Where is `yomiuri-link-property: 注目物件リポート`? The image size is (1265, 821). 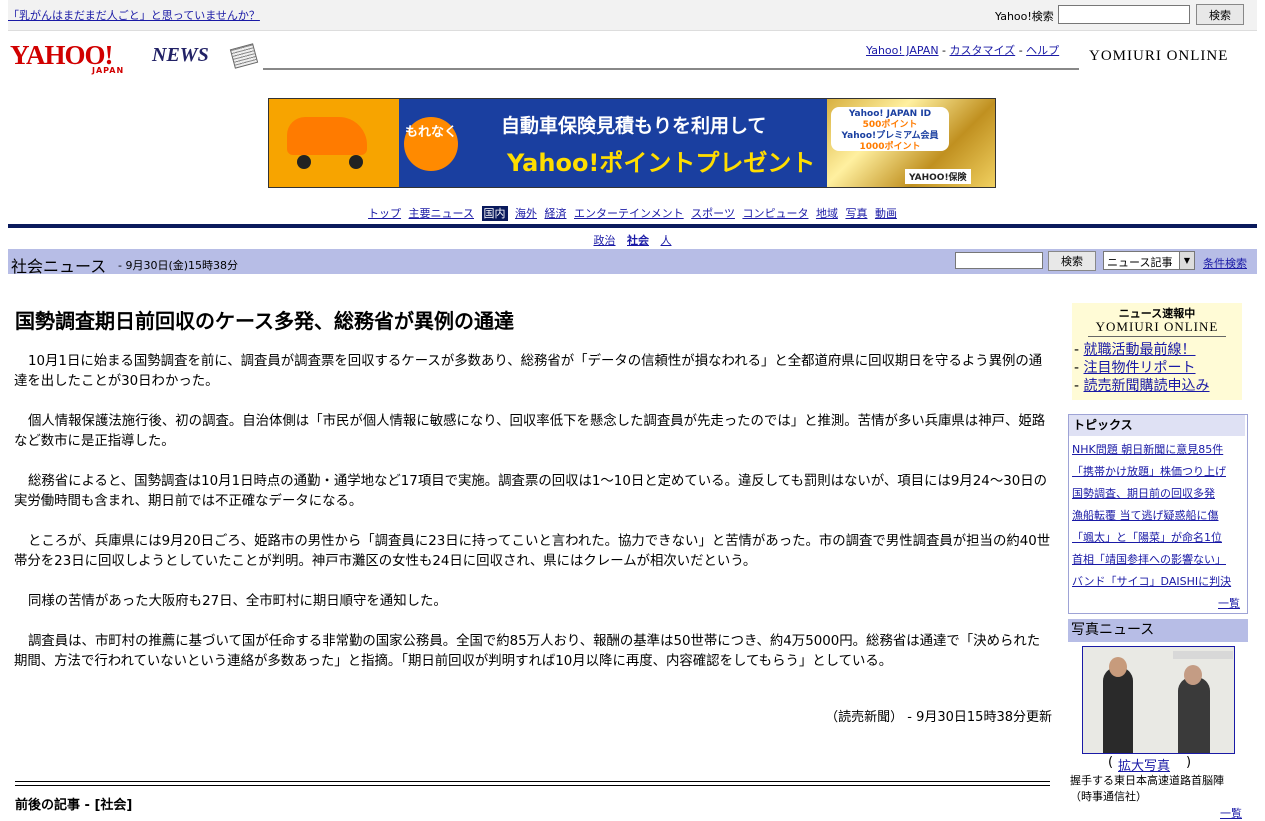
yomiuri-link-property: 注目物件リポート is located at coordinates (1140, 368).